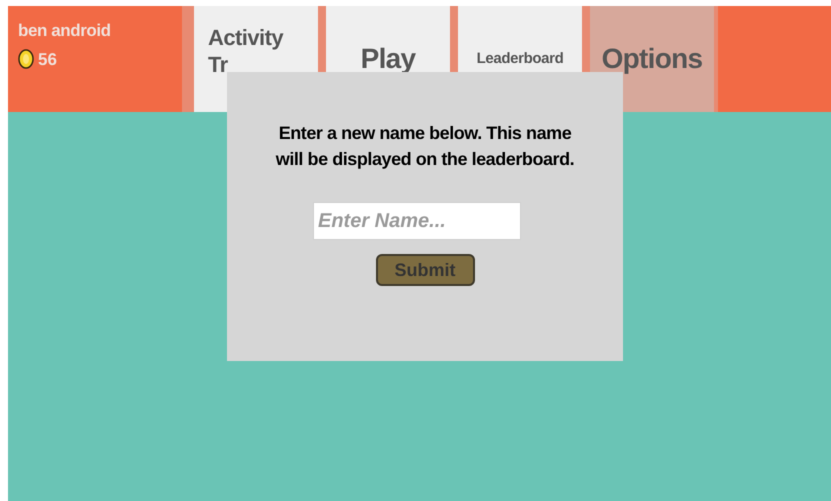 The height and width of the screenshot is (501, 831). I want to click on coin-icon, so click(26, 59).